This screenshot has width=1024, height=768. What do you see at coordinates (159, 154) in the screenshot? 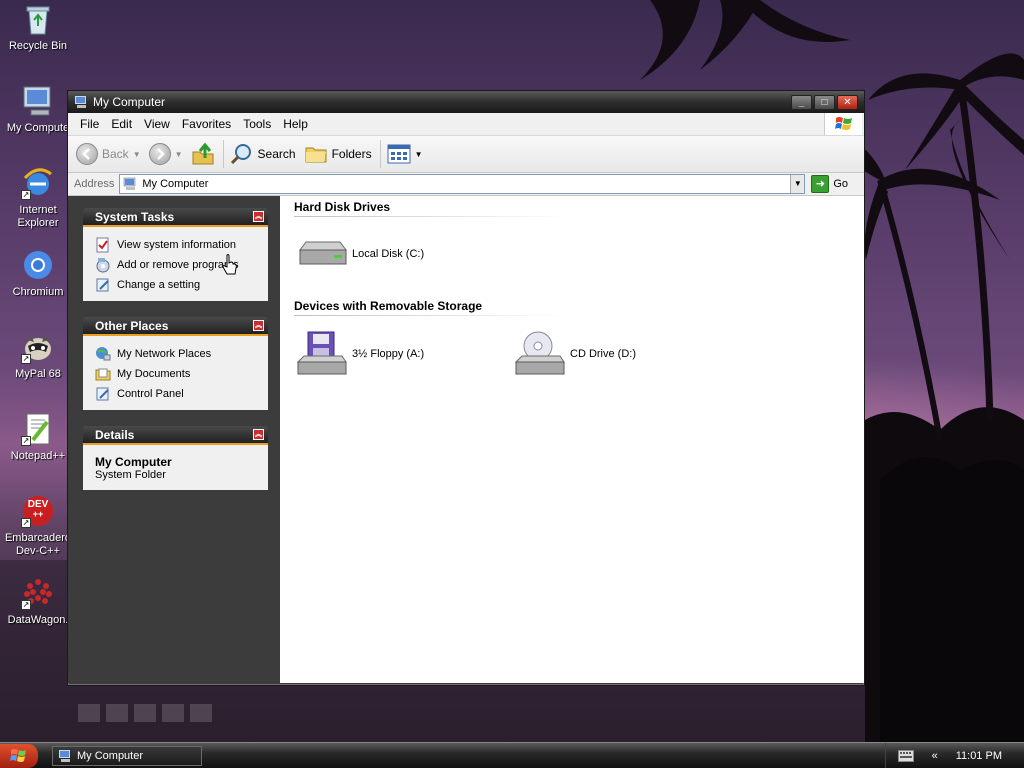
I see `forward-arrow-icon` at bounding box center [159, 154].